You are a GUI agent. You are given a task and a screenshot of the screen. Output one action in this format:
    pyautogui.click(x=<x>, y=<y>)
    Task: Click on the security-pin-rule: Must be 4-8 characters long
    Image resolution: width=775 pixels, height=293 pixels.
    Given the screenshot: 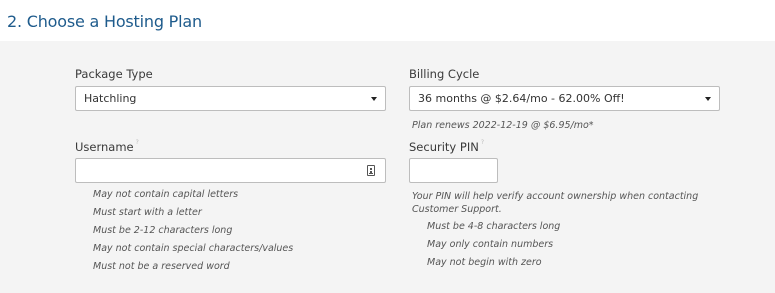 What is the action you would take?
    pyautogui.click(x=494, y=226)
    